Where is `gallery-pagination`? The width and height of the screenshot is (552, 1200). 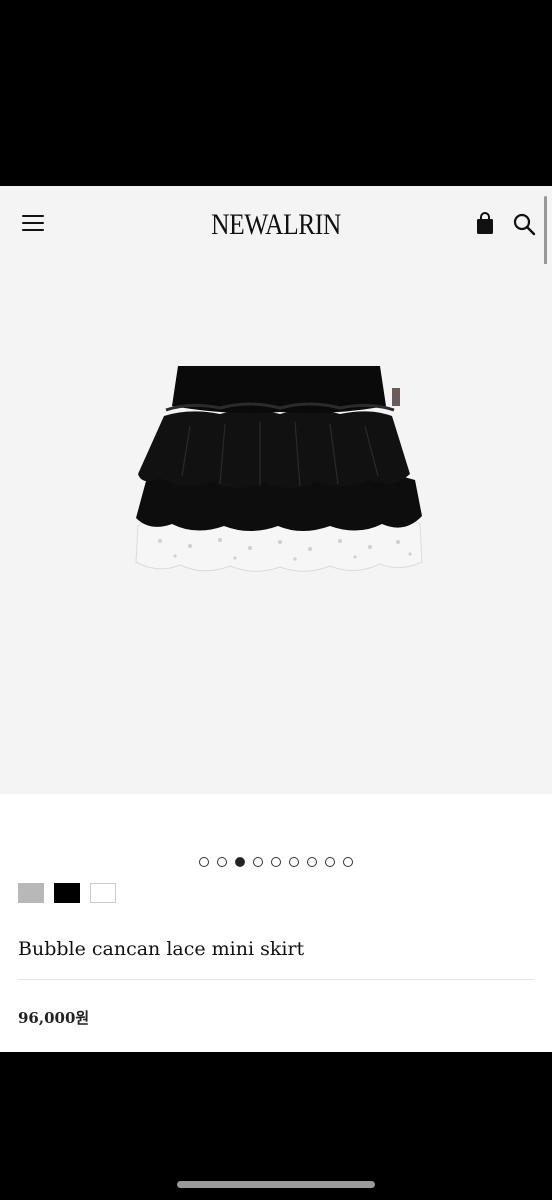 gallery-pagination is located at coordinates (276, 863).